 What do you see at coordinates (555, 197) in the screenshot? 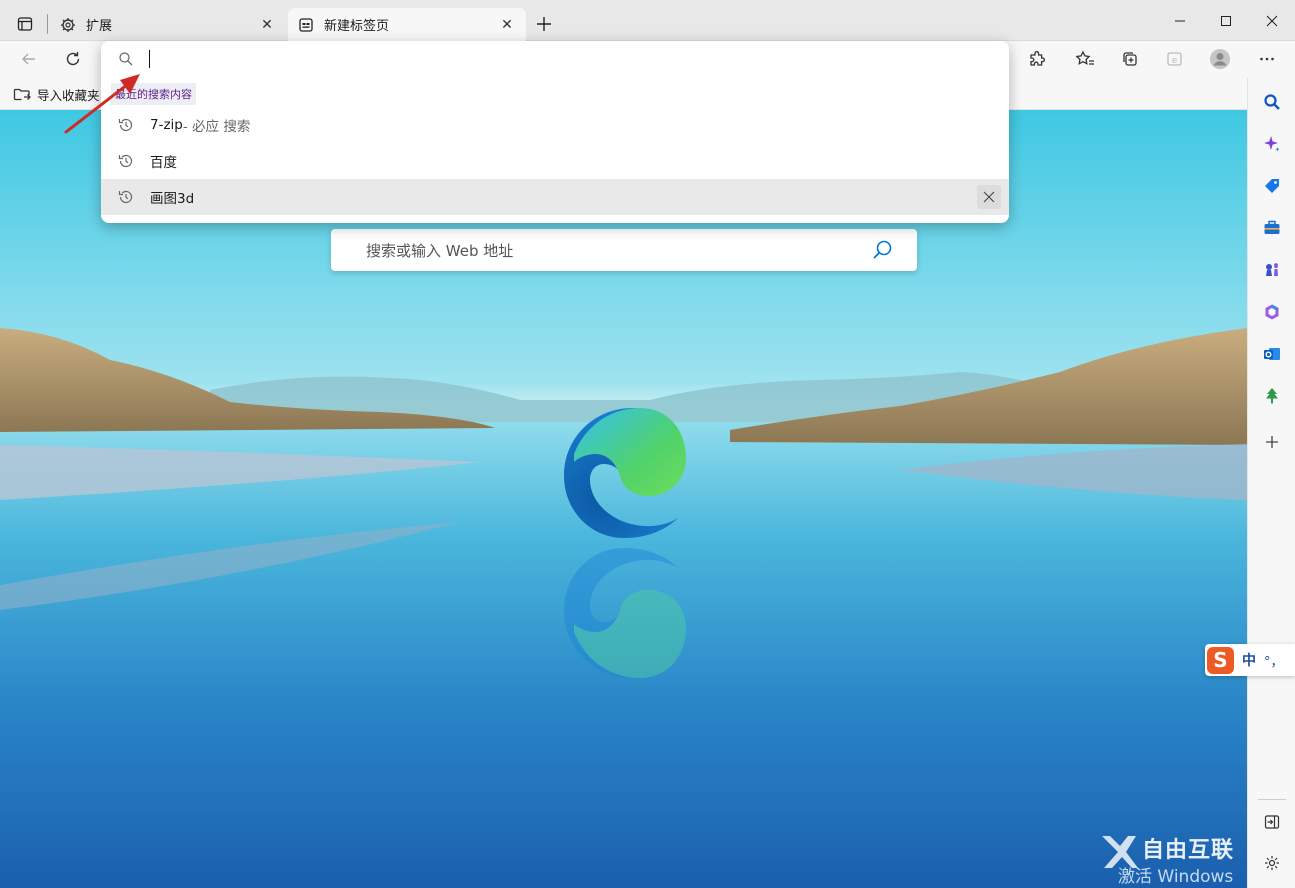
I see `suggestion-item-highlighted: 画图3d` at bounding box center [555, 197].